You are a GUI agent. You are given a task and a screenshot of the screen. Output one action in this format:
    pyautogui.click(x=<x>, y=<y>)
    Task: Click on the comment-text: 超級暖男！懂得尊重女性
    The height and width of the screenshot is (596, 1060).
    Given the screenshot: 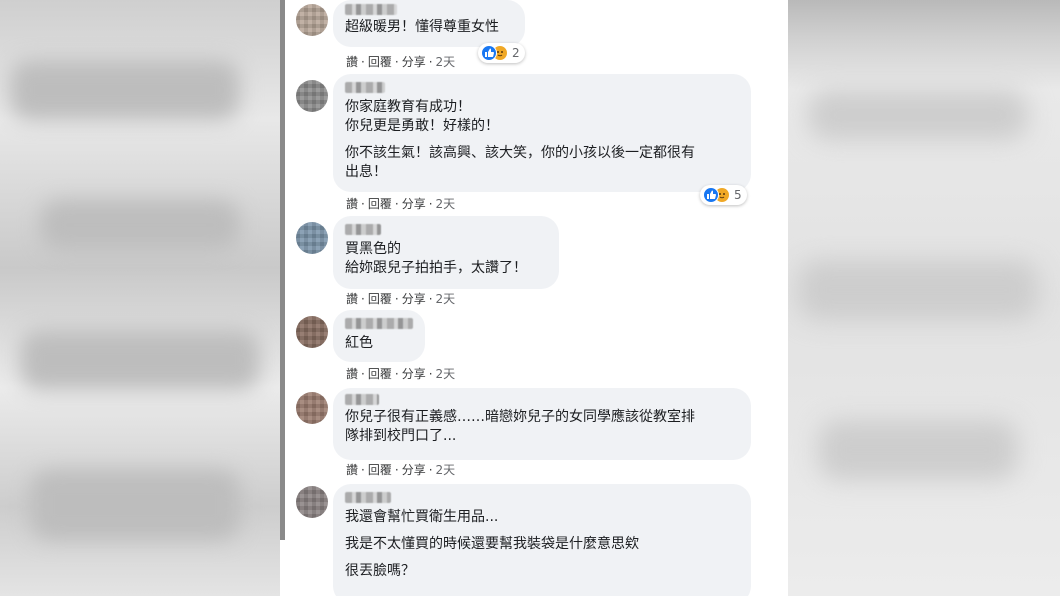 What is the action you would take?
    pyautogui.click(x=422, y=27)
    